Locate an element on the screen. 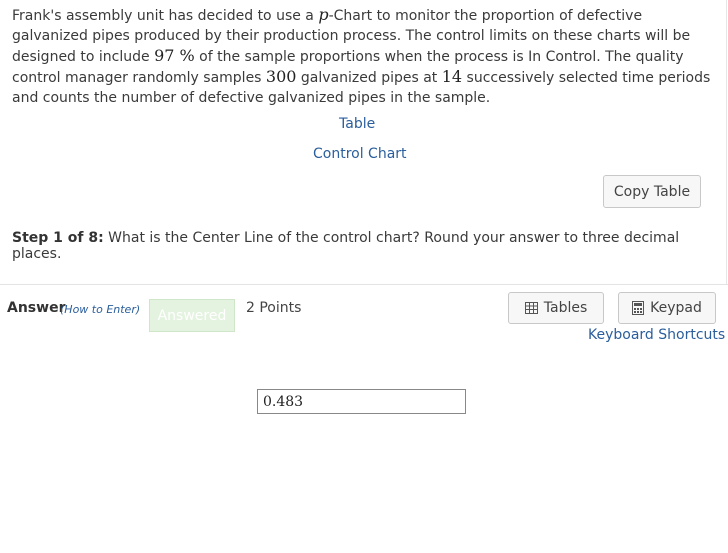 The width and height of the screenshot is (728, 553). section-divider is located at coordinates (364, 284).